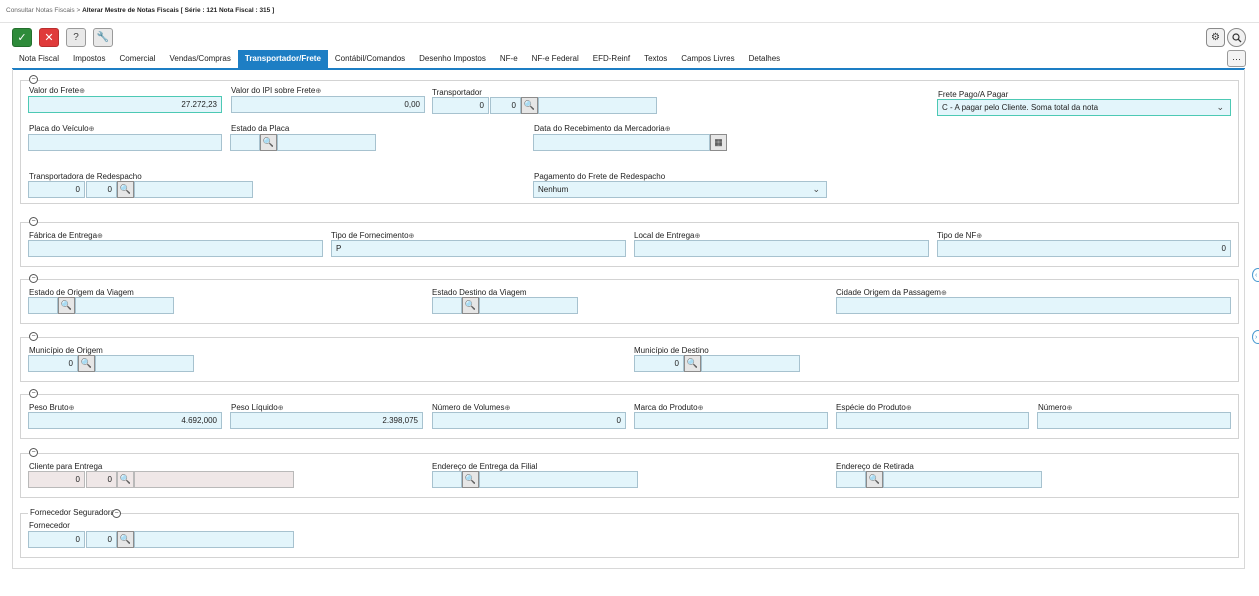 The width and height of the screenshot is (1259, 596). What do you see at coordinates (655, 59) in the screenshot?
I see `tab-textos: Textos` at bounding box center [655, 59].